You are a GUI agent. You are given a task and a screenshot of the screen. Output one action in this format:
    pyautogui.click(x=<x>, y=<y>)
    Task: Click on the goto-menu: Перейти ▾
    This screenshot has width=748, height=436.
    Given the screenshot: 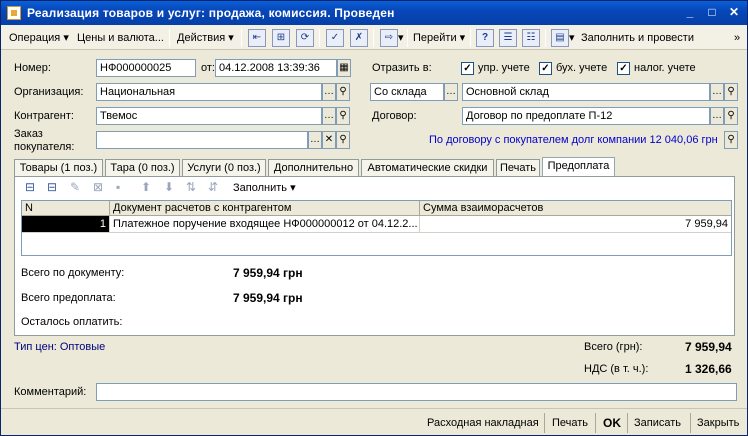 What is the action you would take?
    pyautogui.click(x=439, y=38)
    